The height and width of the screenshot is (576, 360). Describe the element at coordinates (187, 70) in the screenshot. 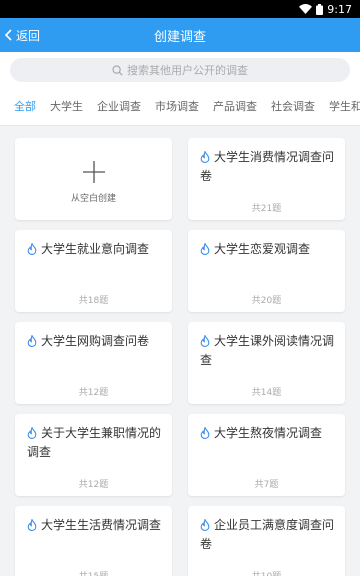

I see `search-placeholder: 搜索其他用户公开的调查` at that location.